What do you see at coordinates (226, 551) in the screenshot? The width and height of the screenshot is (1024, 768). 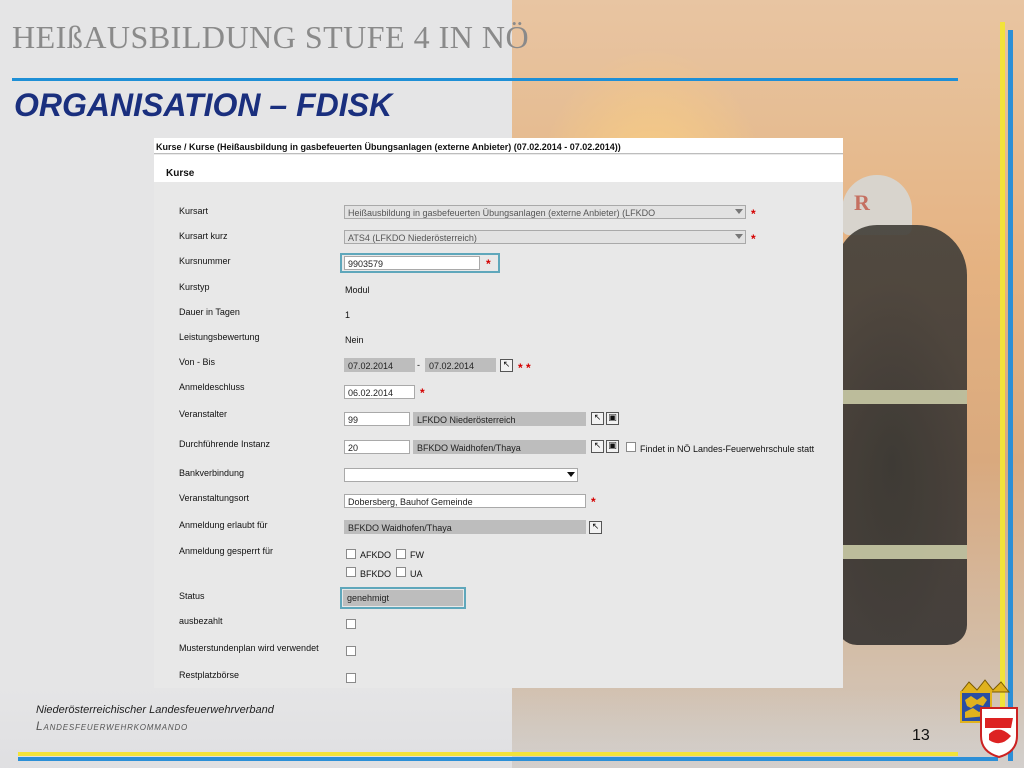 I see `anmeldung-gesperrt-label: Anmeldung gesperrt für` at bounding box center [226, 551].